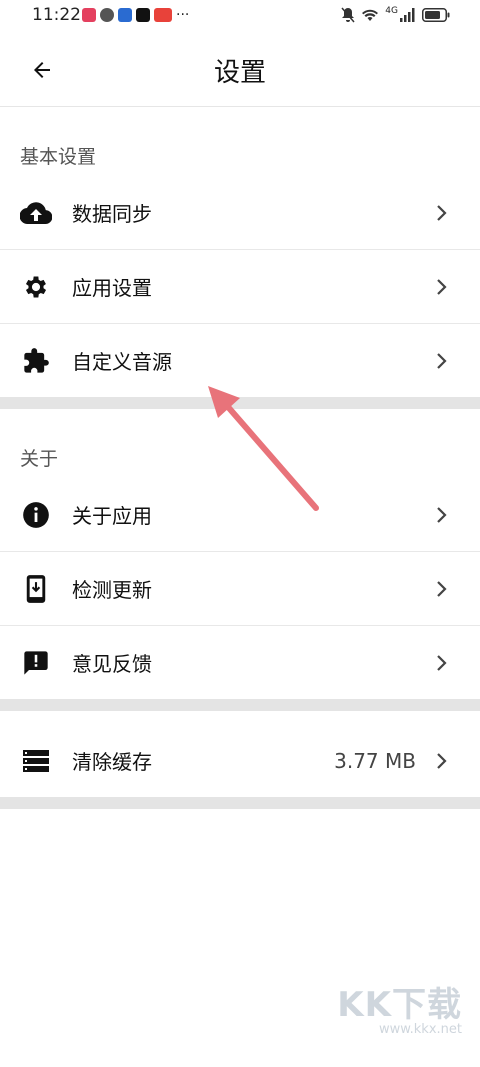 This screenshot has height=1067, width=480. What do you see at coordinates (407, 15) in the screenshot?
I see `signal-icon` at bounding box center [407, 15].